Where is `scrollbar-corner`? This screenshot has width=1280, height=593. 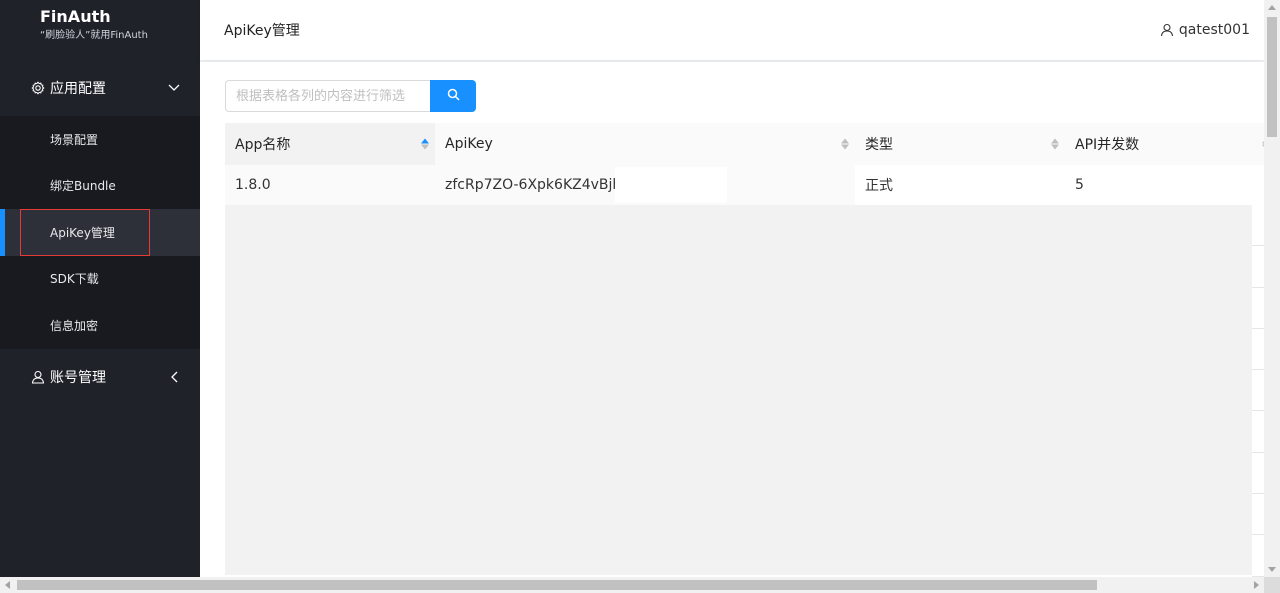
scrollbar-corner is located at coordinates (1272, 585).